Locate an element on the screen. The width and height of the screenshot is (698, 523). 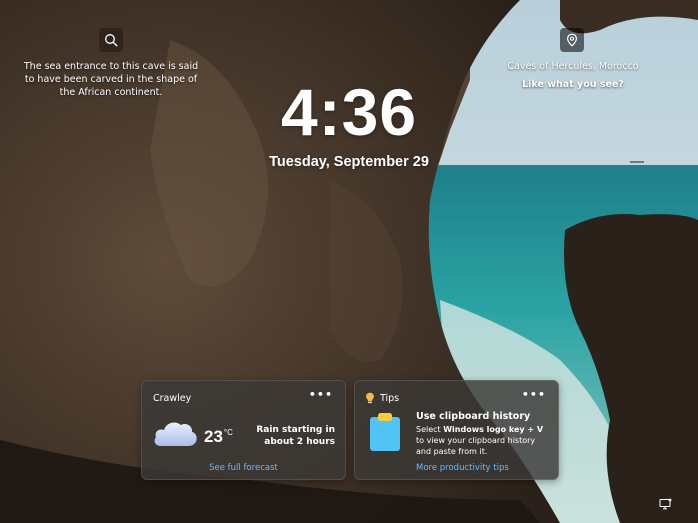
tips-title: Tips is located at coordinates (390, 398).